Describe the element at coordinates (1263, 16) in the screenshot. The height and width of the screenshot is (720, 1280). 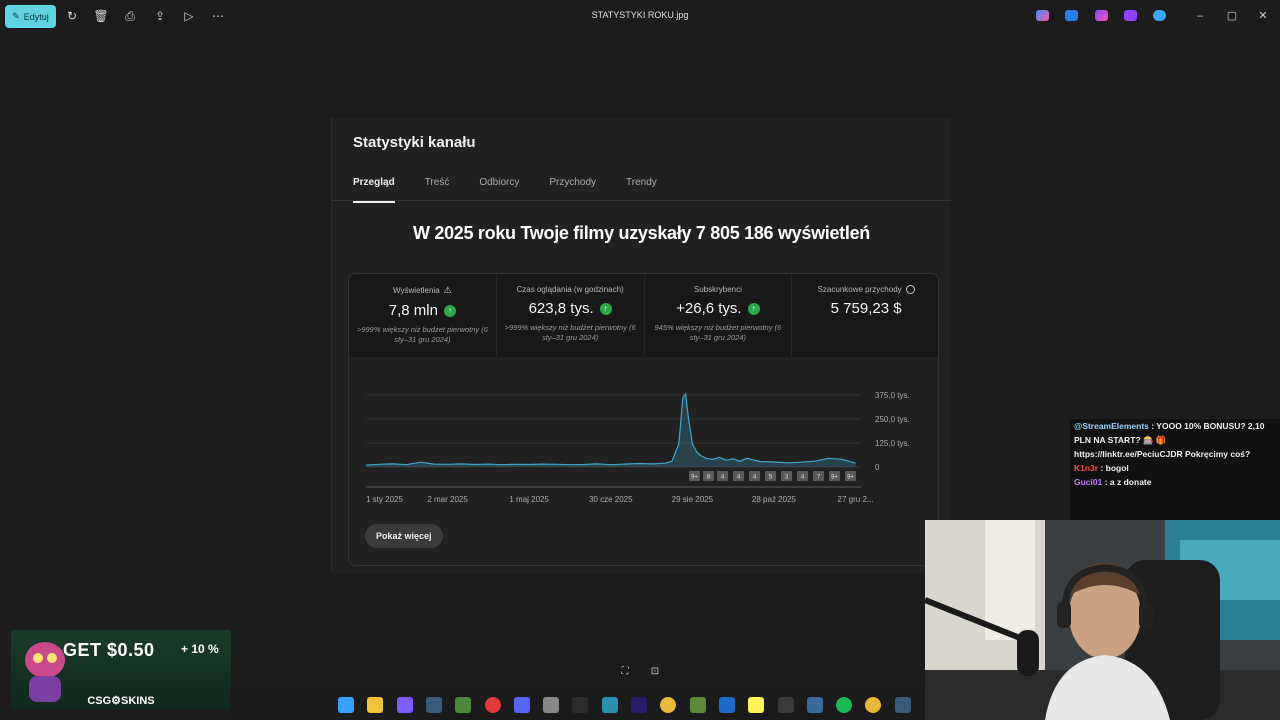
I see `close-icon: ✕` at that location.